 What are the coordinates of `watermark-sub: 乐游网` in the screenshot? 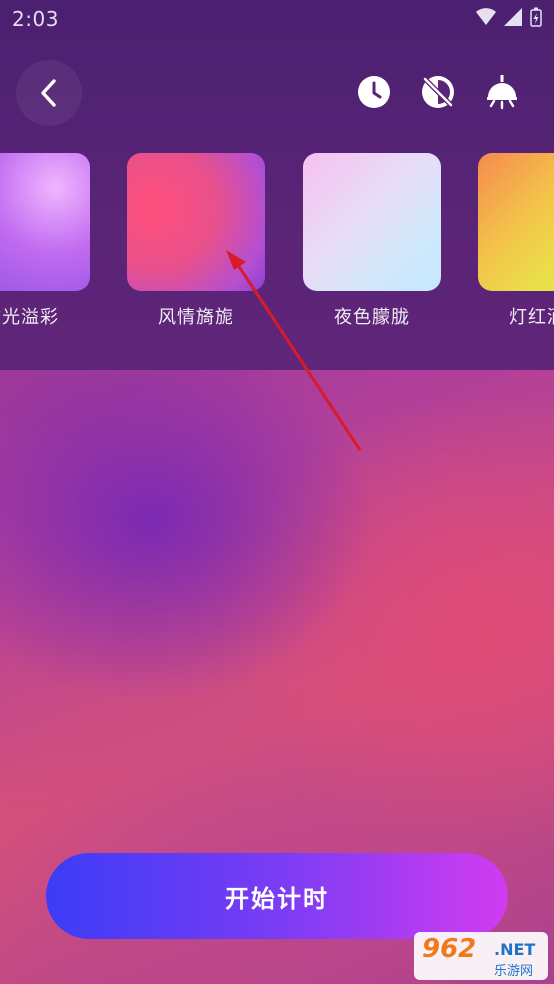 It's located at (514, 971).